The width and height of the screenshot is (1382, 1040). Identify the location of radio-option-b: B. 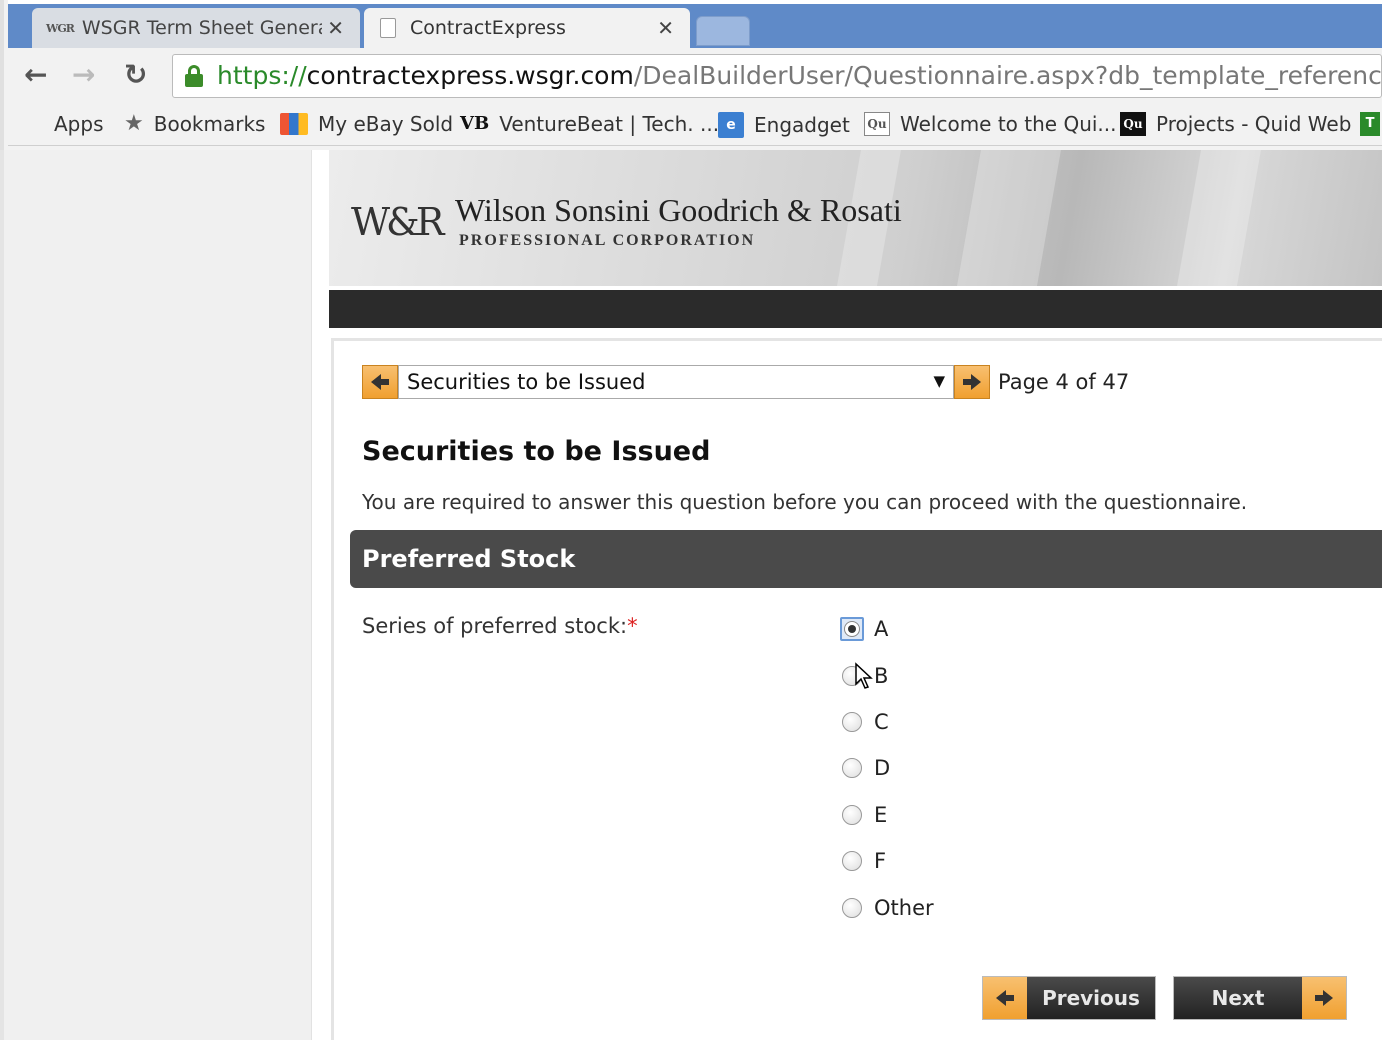
(865, 675).